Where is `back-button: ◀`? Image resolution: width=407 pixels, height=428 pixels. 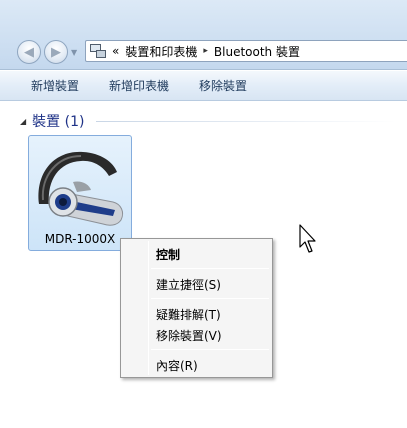 back-button: ◀ is located at coordinates (29, 52).